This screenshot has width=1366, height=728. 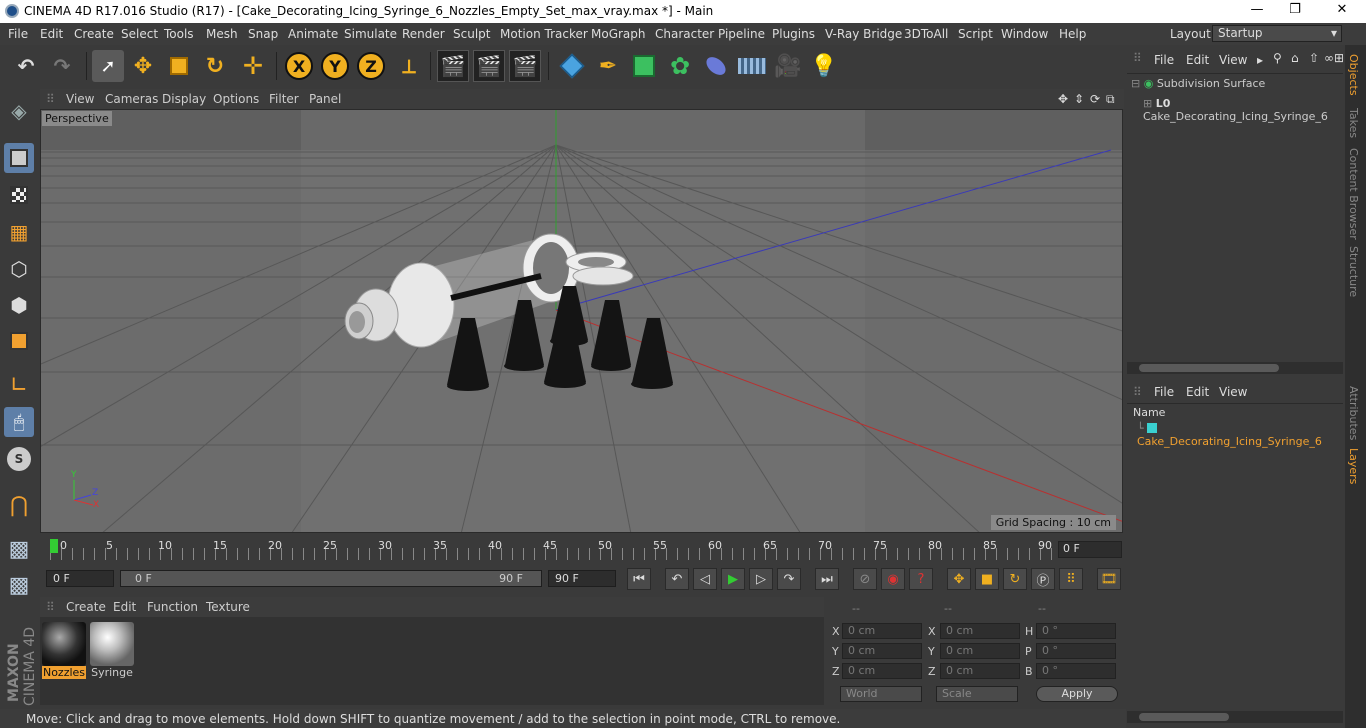 I want to click on render-settings-icon: 🎬, so click(x=525, y=66).